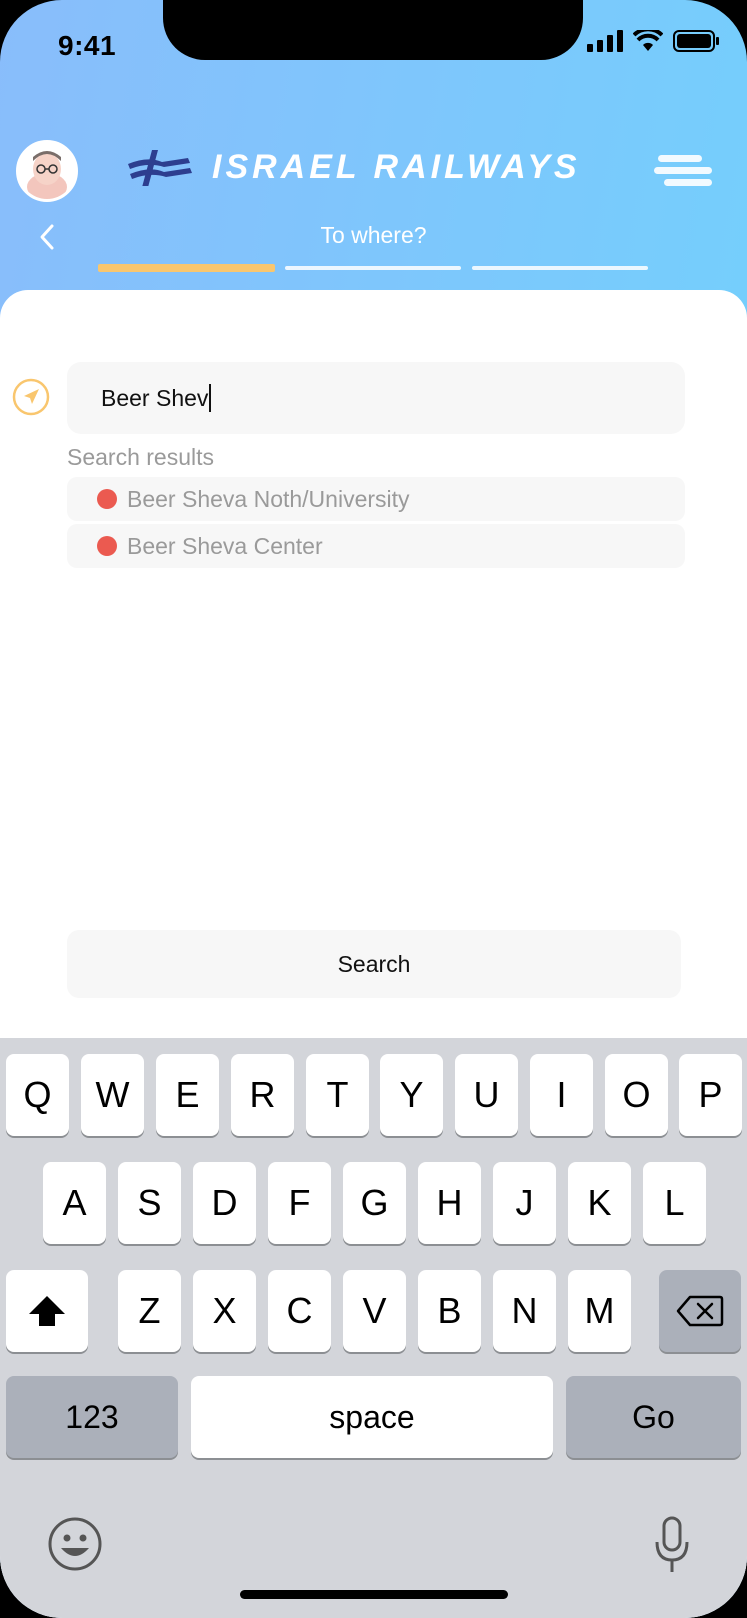 The width and height of the screenshot is (747, 1618). What do you see at coordinates (561, 1095) in the screenshot?
I see `key-i: I` at bounding box center [561, 1095].